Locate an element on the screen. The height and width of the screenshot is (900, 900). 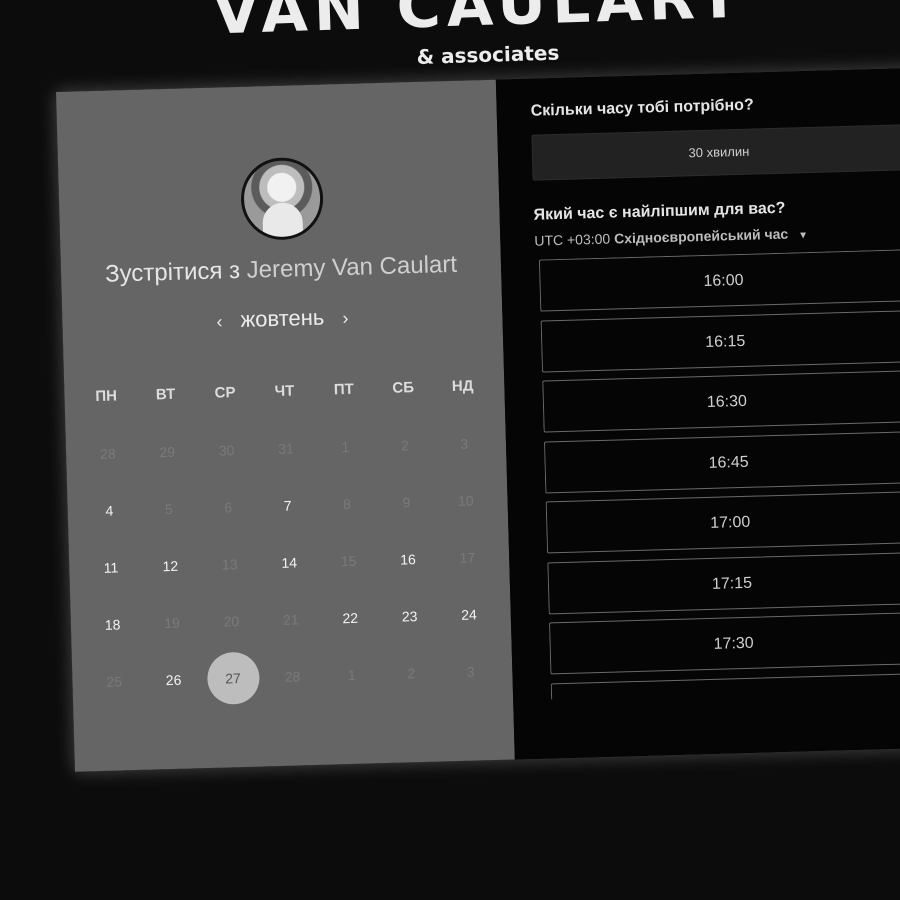
calendar-day-number: 7 is located at coordinates (287, 505).